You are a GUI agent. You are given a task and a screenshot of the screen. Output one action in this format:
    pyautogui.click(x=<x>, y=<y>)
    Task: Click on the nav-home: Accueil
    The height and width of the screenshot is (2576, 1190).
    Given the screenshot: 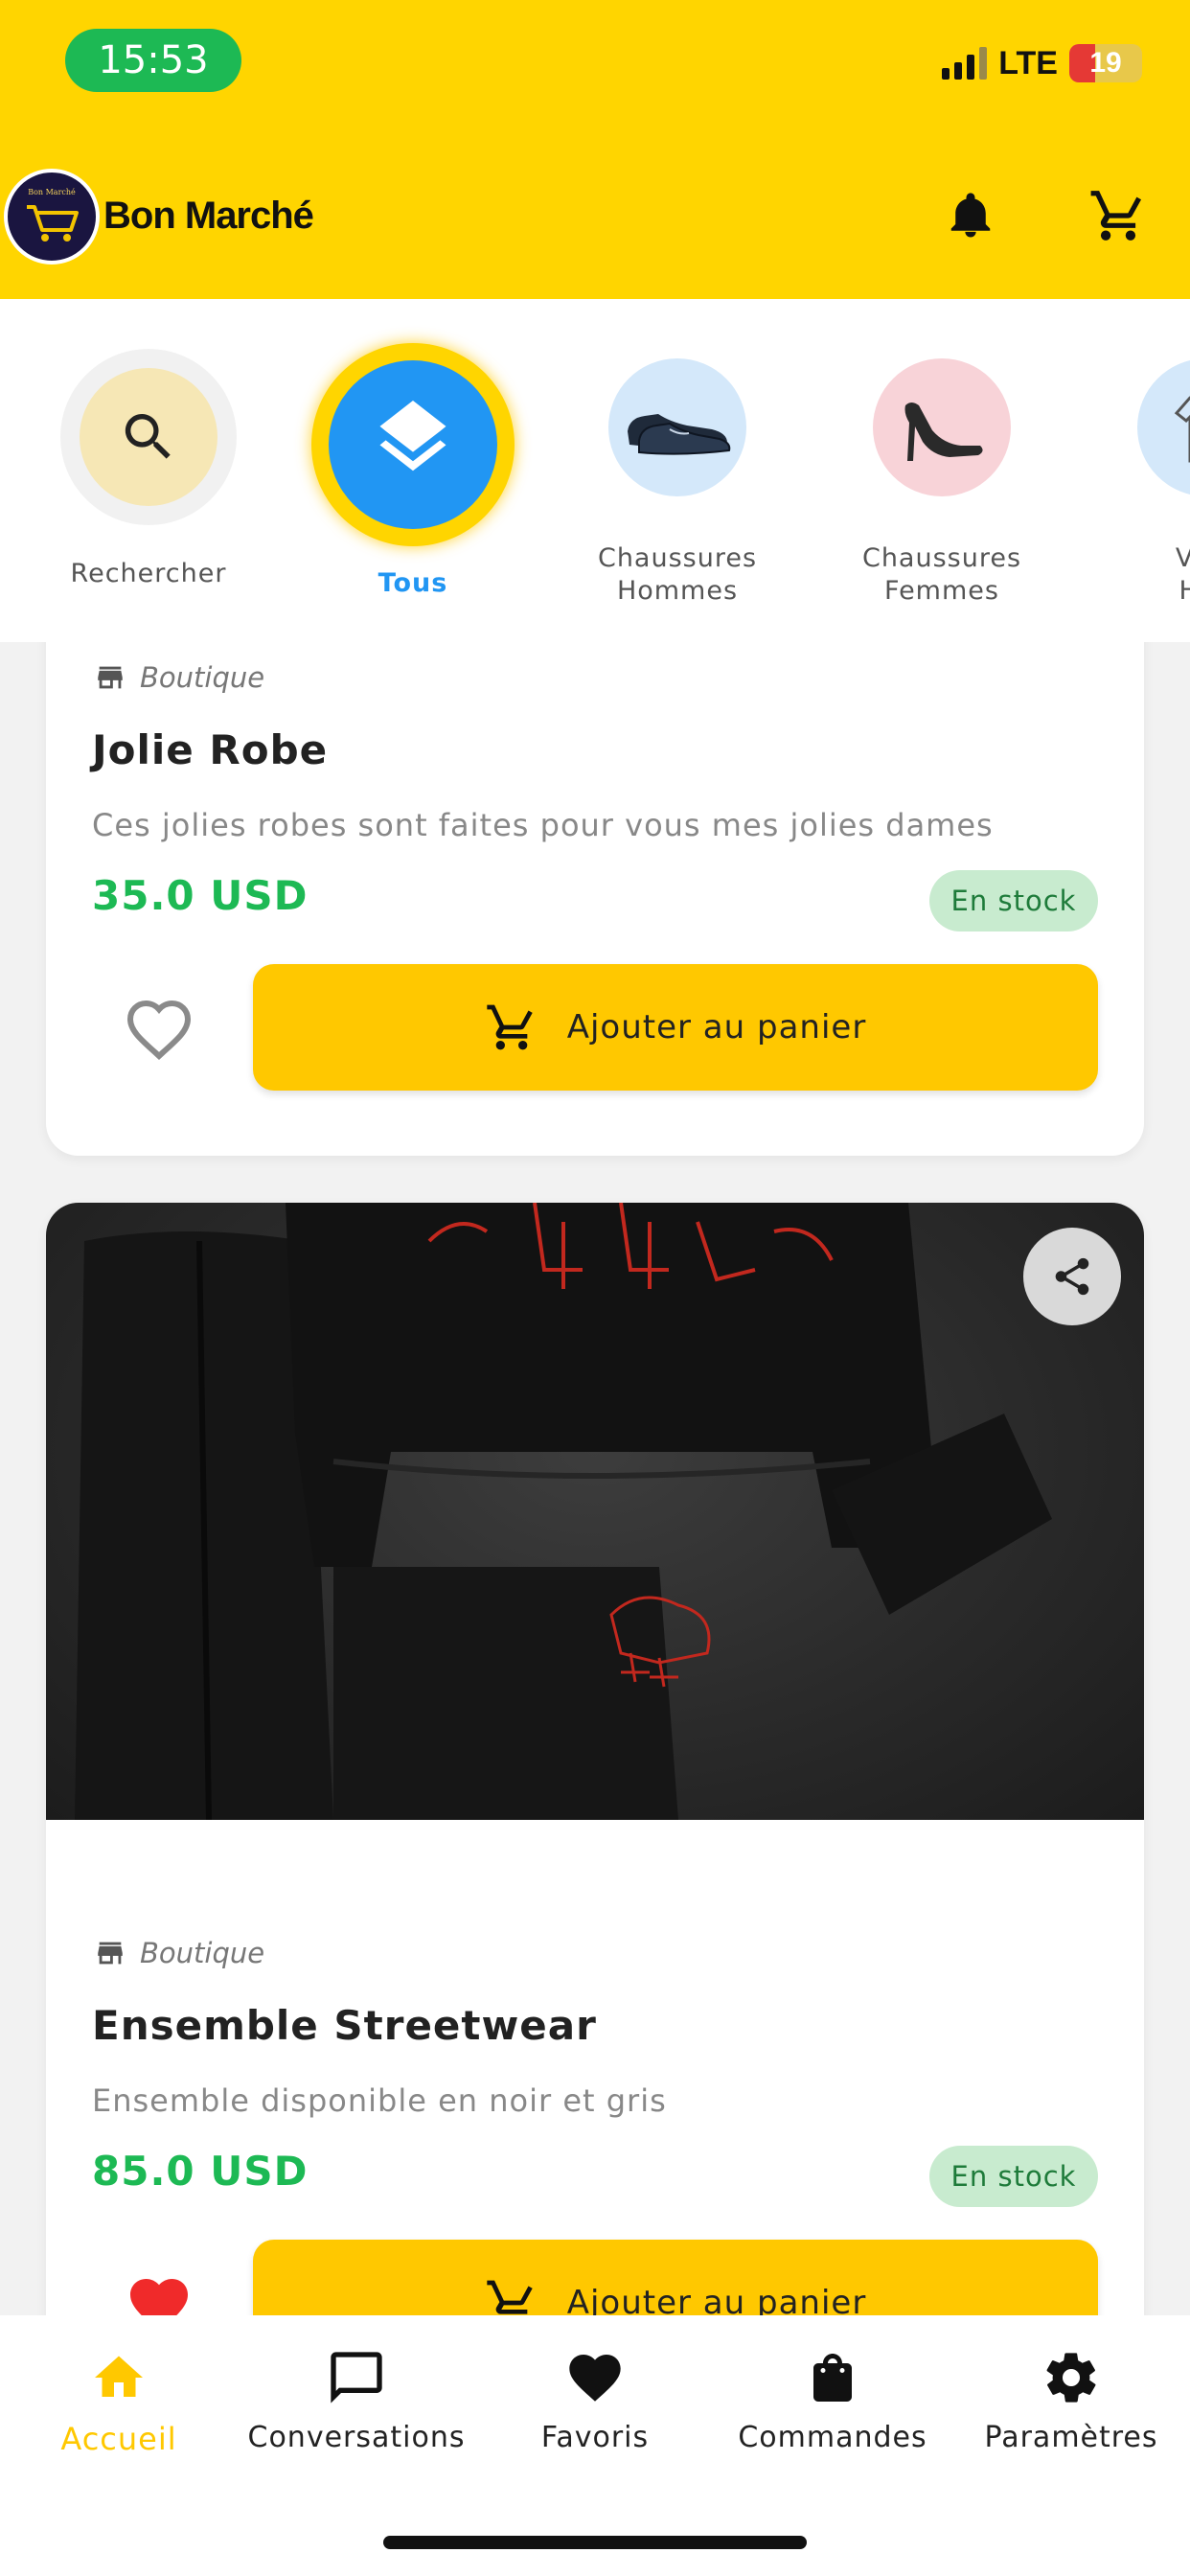 What is the action you would take?
    pyautogui.click(x=119, y=2400)
    